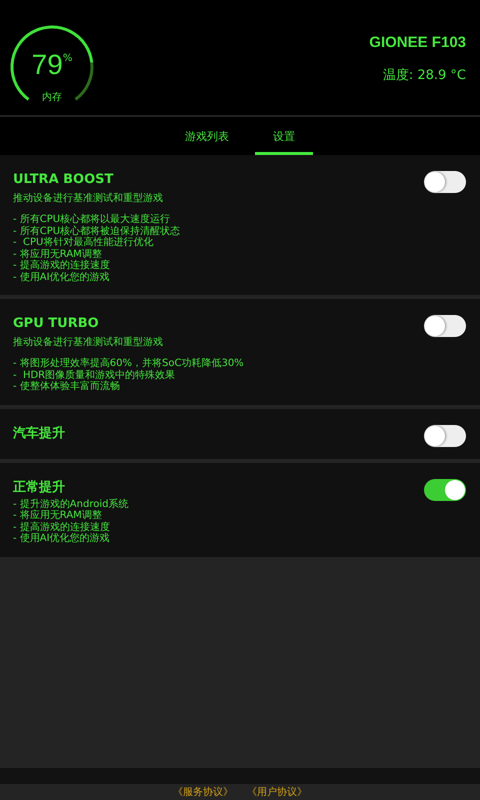 Image resolution: width=480 pixels, height=800 pixels. I want to click on boost-title: 汽车提升, so click(39, 433).